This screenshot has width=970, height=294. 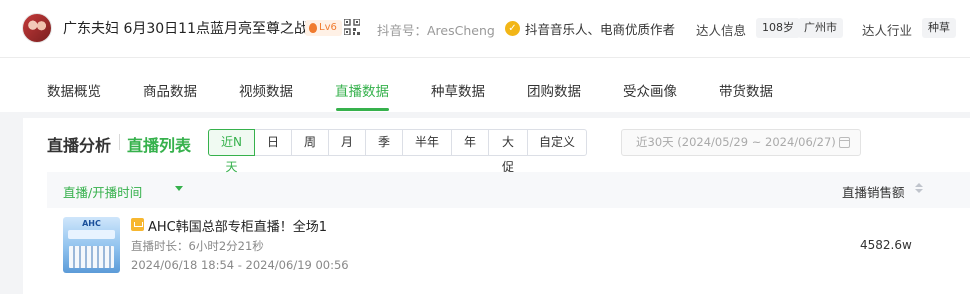 I want to click on range-btn-custom: 自定义, so click(x=557, y=142).